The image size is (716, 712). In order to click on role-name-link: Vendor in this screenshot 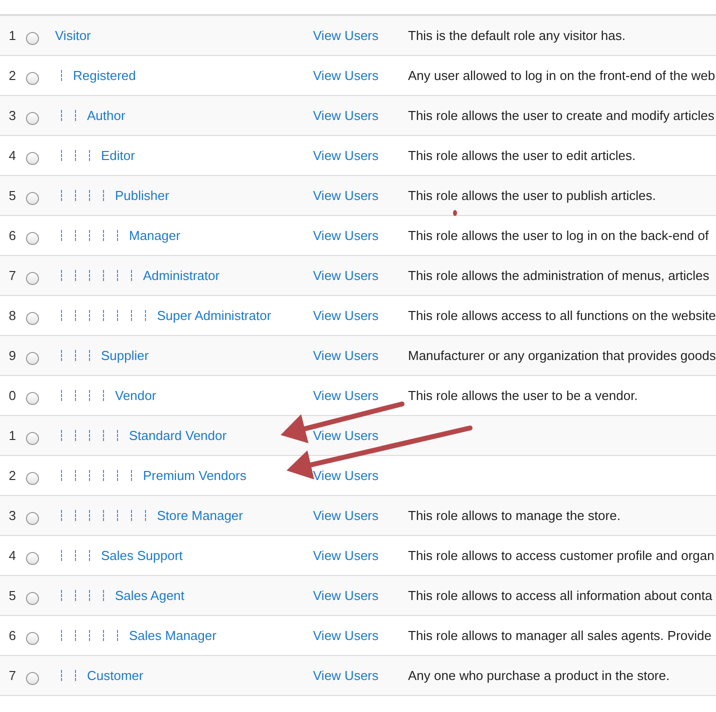, I will do `click(135, 395)`.